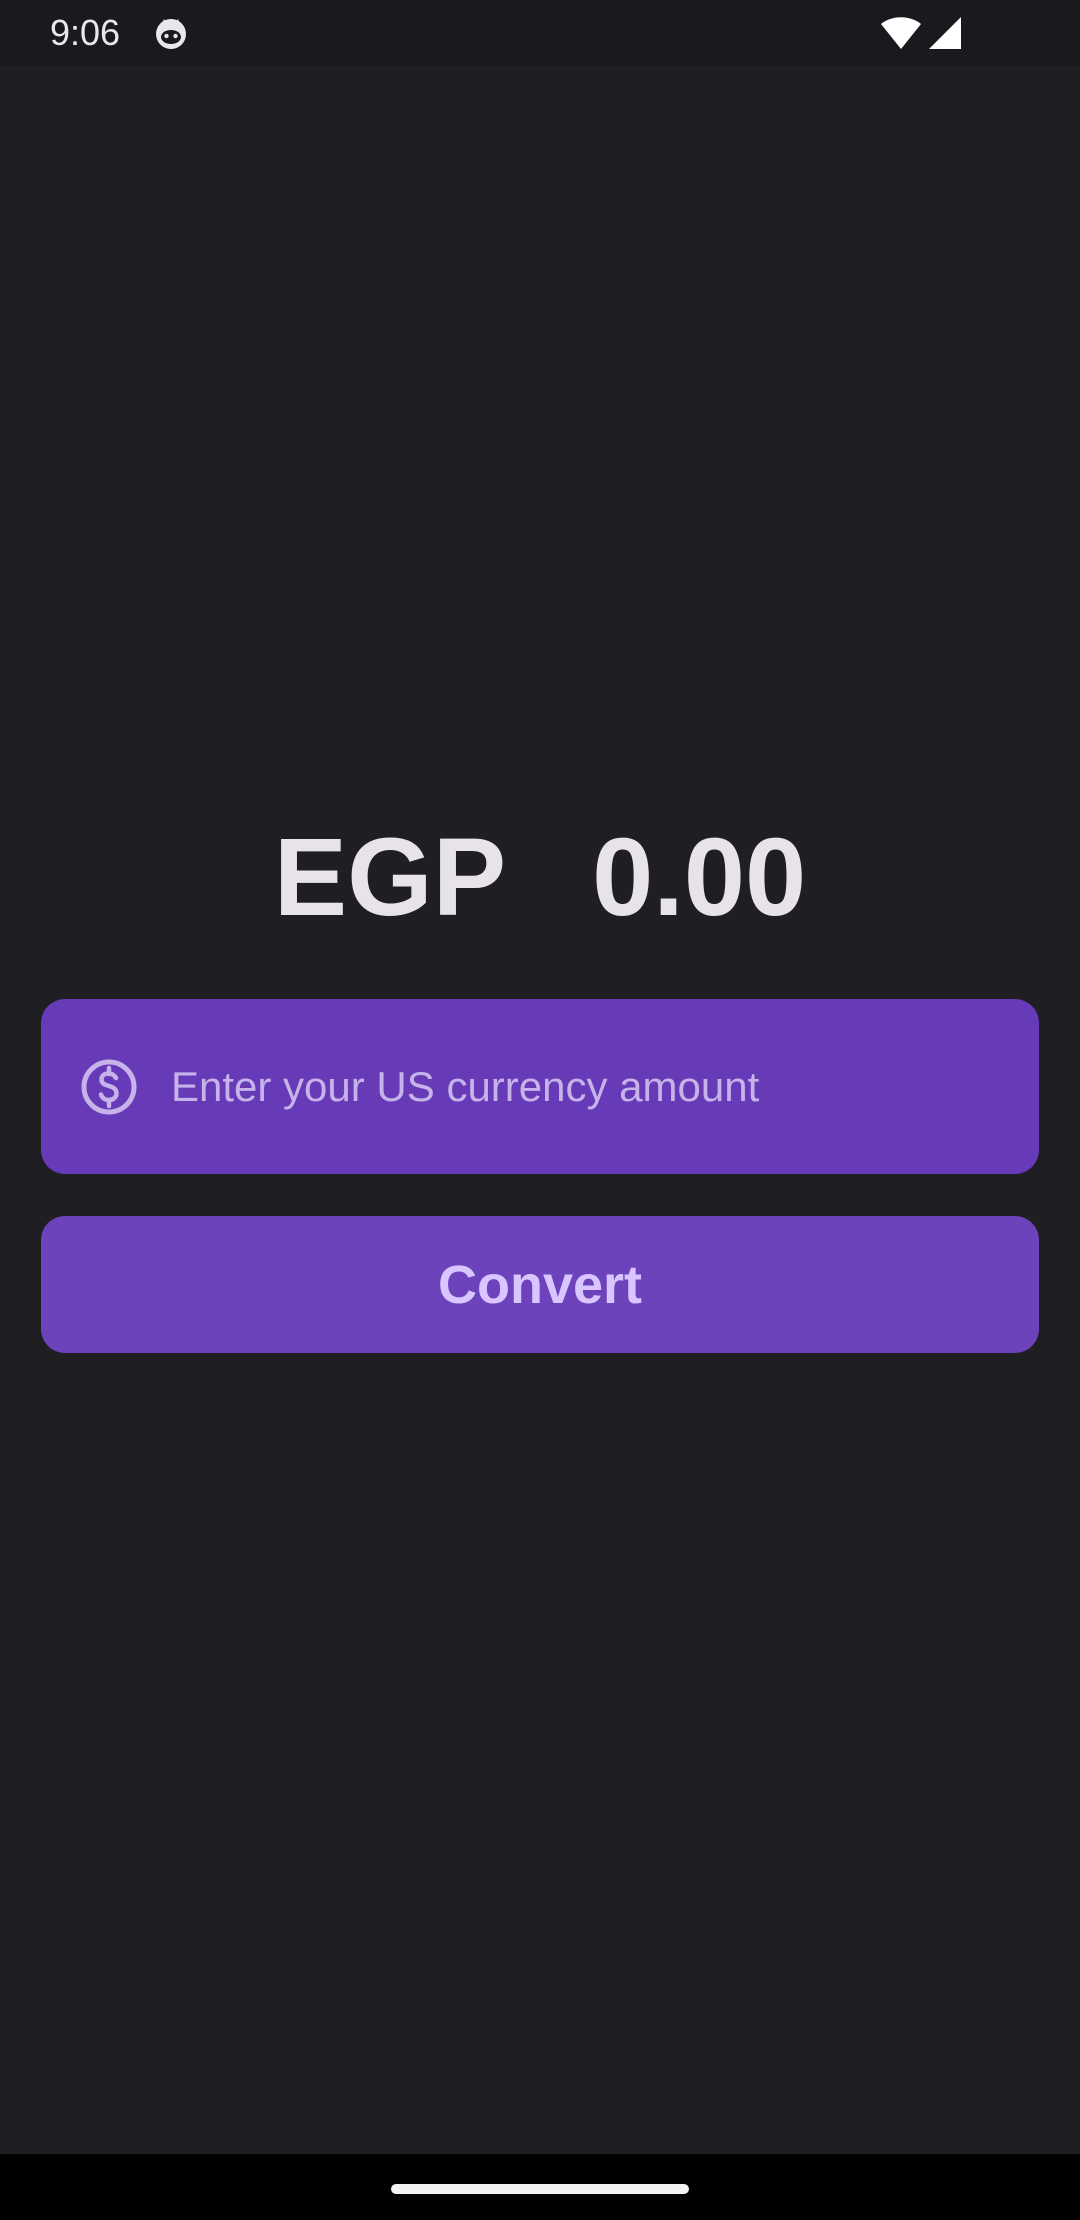 This screenshot has height=2220, width=1080. I want to click on amount-field, so click(540, 1086).